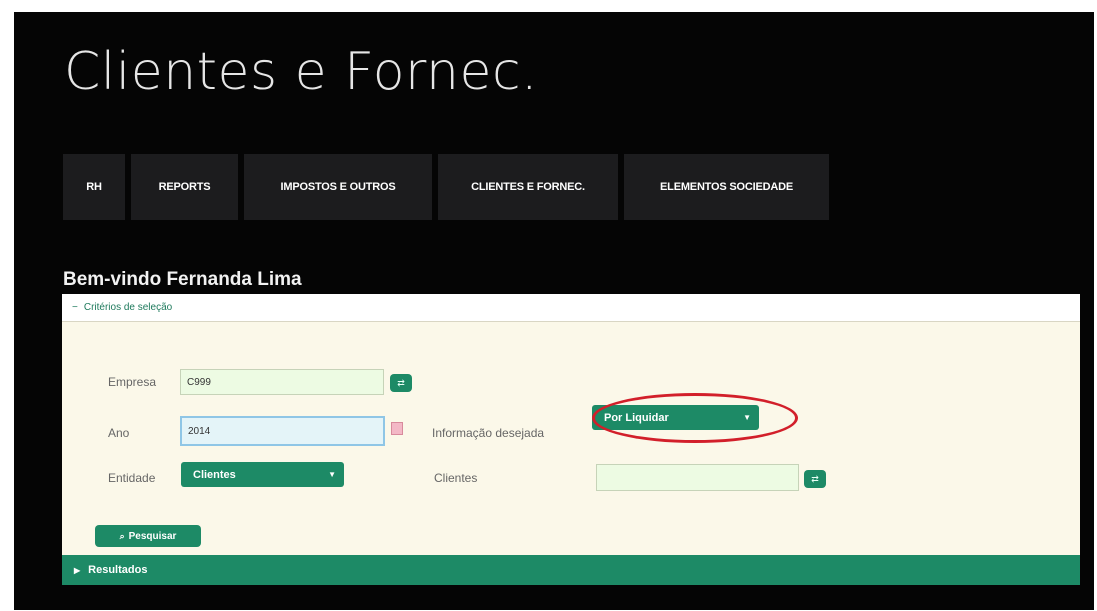 The image size is (1097, 611). I want to click on informacao-desejada-select: Por Liquidar ▼, so click(675, 417).